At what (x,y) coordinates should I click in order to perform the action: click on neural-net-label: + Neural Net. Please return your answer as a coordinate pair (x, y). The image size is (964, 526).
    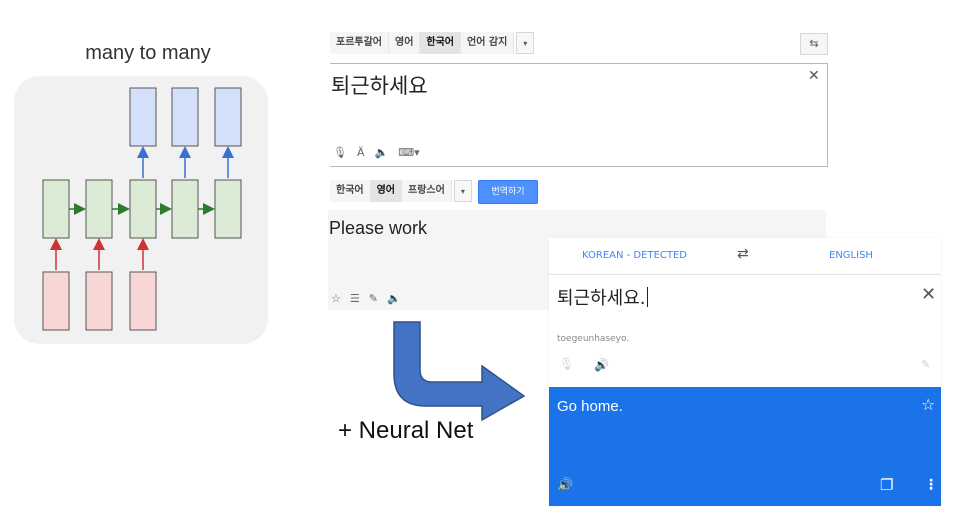
    Looking at the image, I should click on (406, 430).